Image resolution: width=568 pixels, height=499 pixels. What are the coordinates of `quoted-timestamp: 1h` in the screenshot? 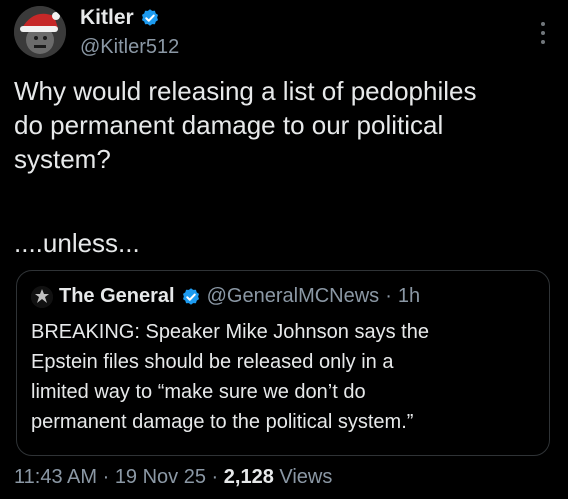 It's located at (409, 296).